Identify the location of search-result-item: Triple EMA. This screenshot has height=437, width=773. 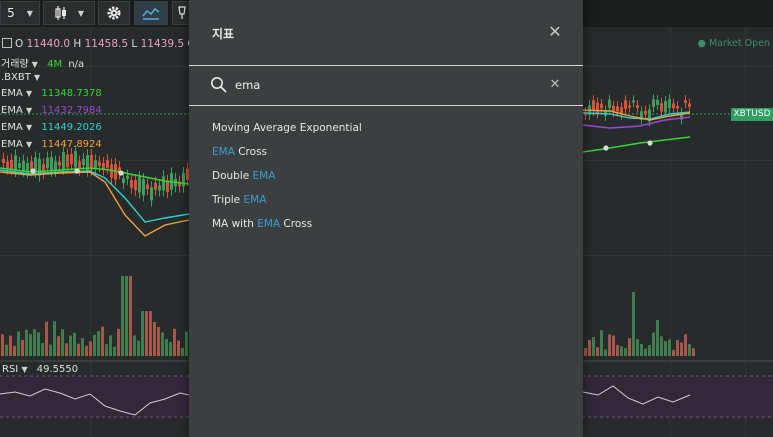
(287, 206).